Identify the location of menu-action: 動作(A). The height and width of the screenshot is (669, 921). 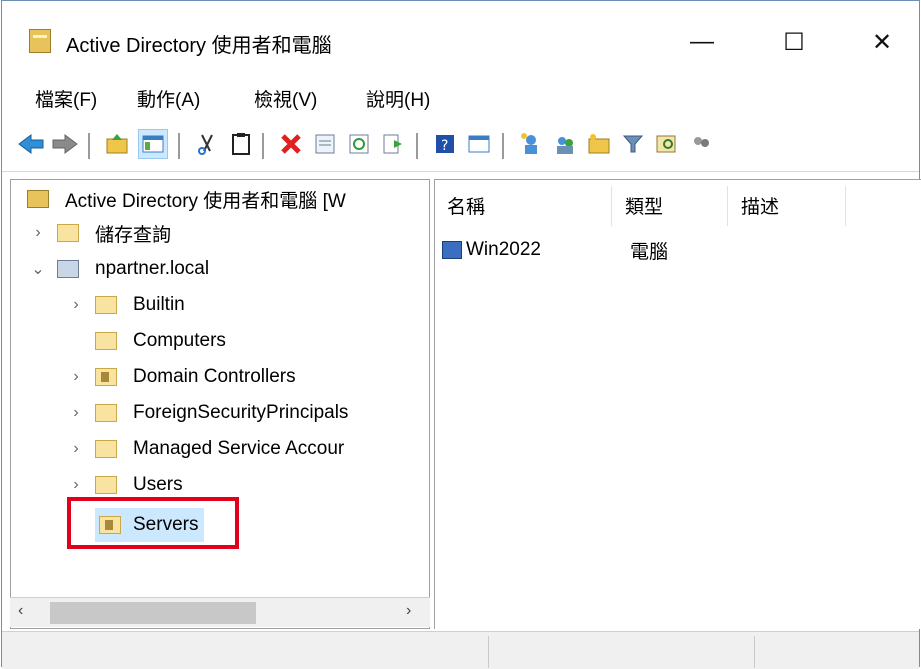
(168, 98).